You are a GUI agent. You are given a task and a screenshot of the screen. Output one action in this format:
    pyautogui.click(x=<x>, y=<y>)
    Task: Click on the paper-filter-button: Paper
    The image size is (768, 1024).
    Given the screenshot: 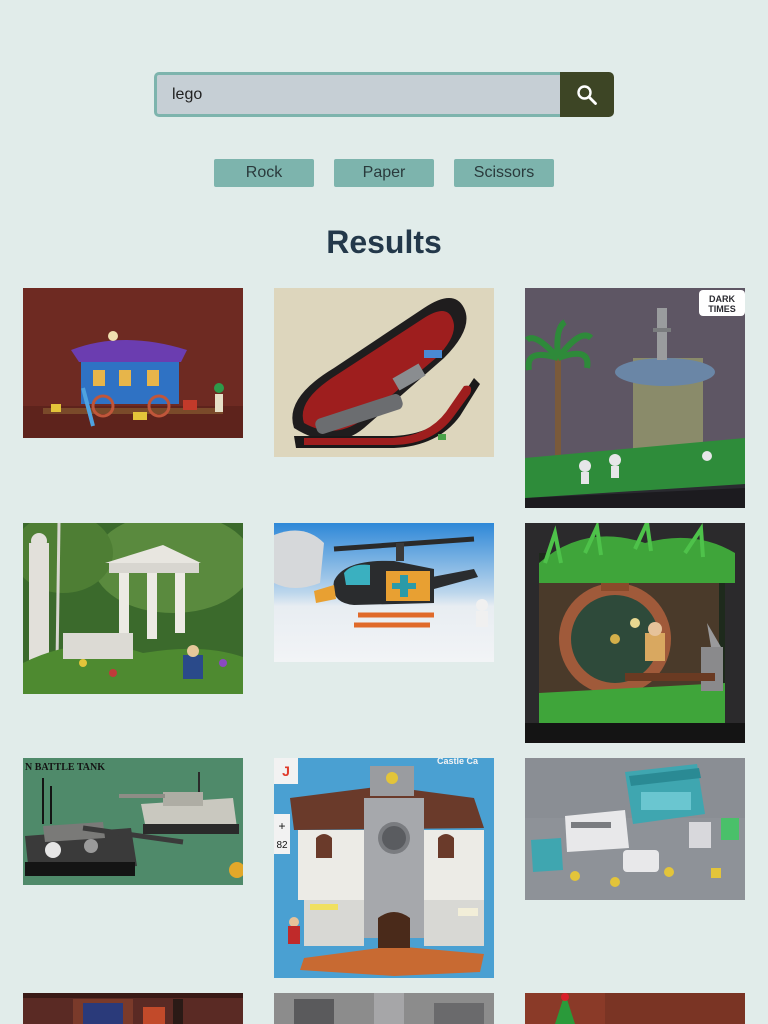 What is the action you would take?
    pyautogui.click(x=384, y=173)
    